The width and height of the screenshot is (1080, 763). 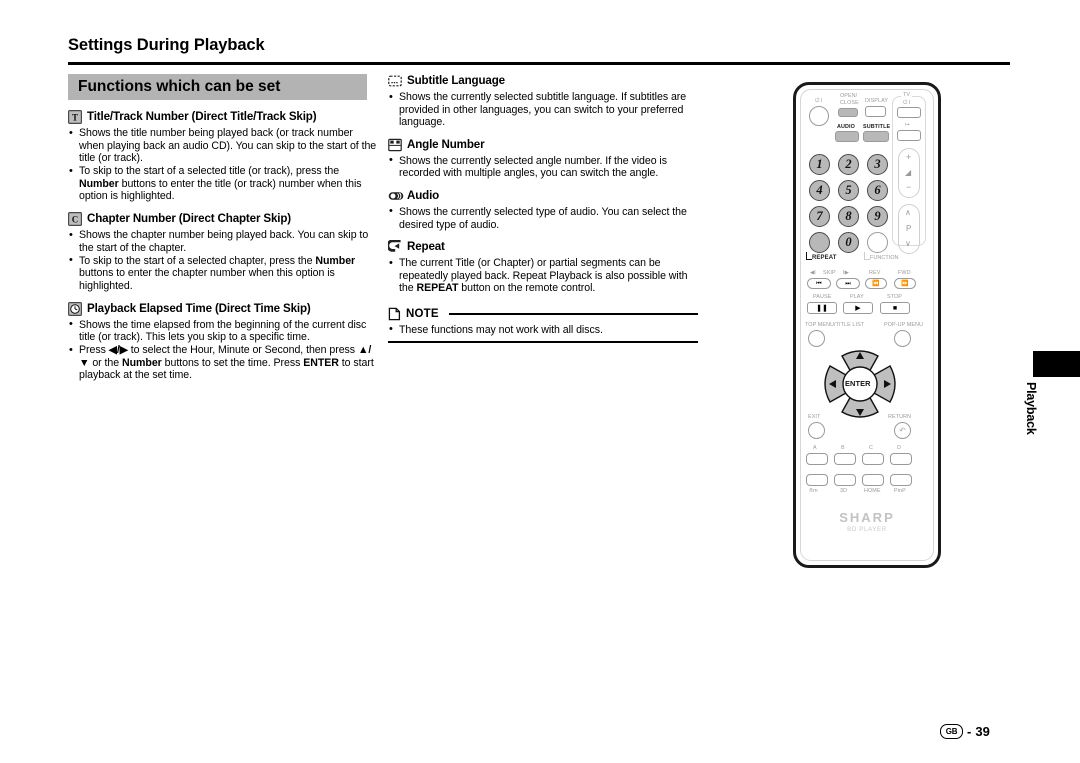 What do you see at coordinates (817, 480) in the screenshot?
I see `netflix-button` at bounding box center [817, 480].